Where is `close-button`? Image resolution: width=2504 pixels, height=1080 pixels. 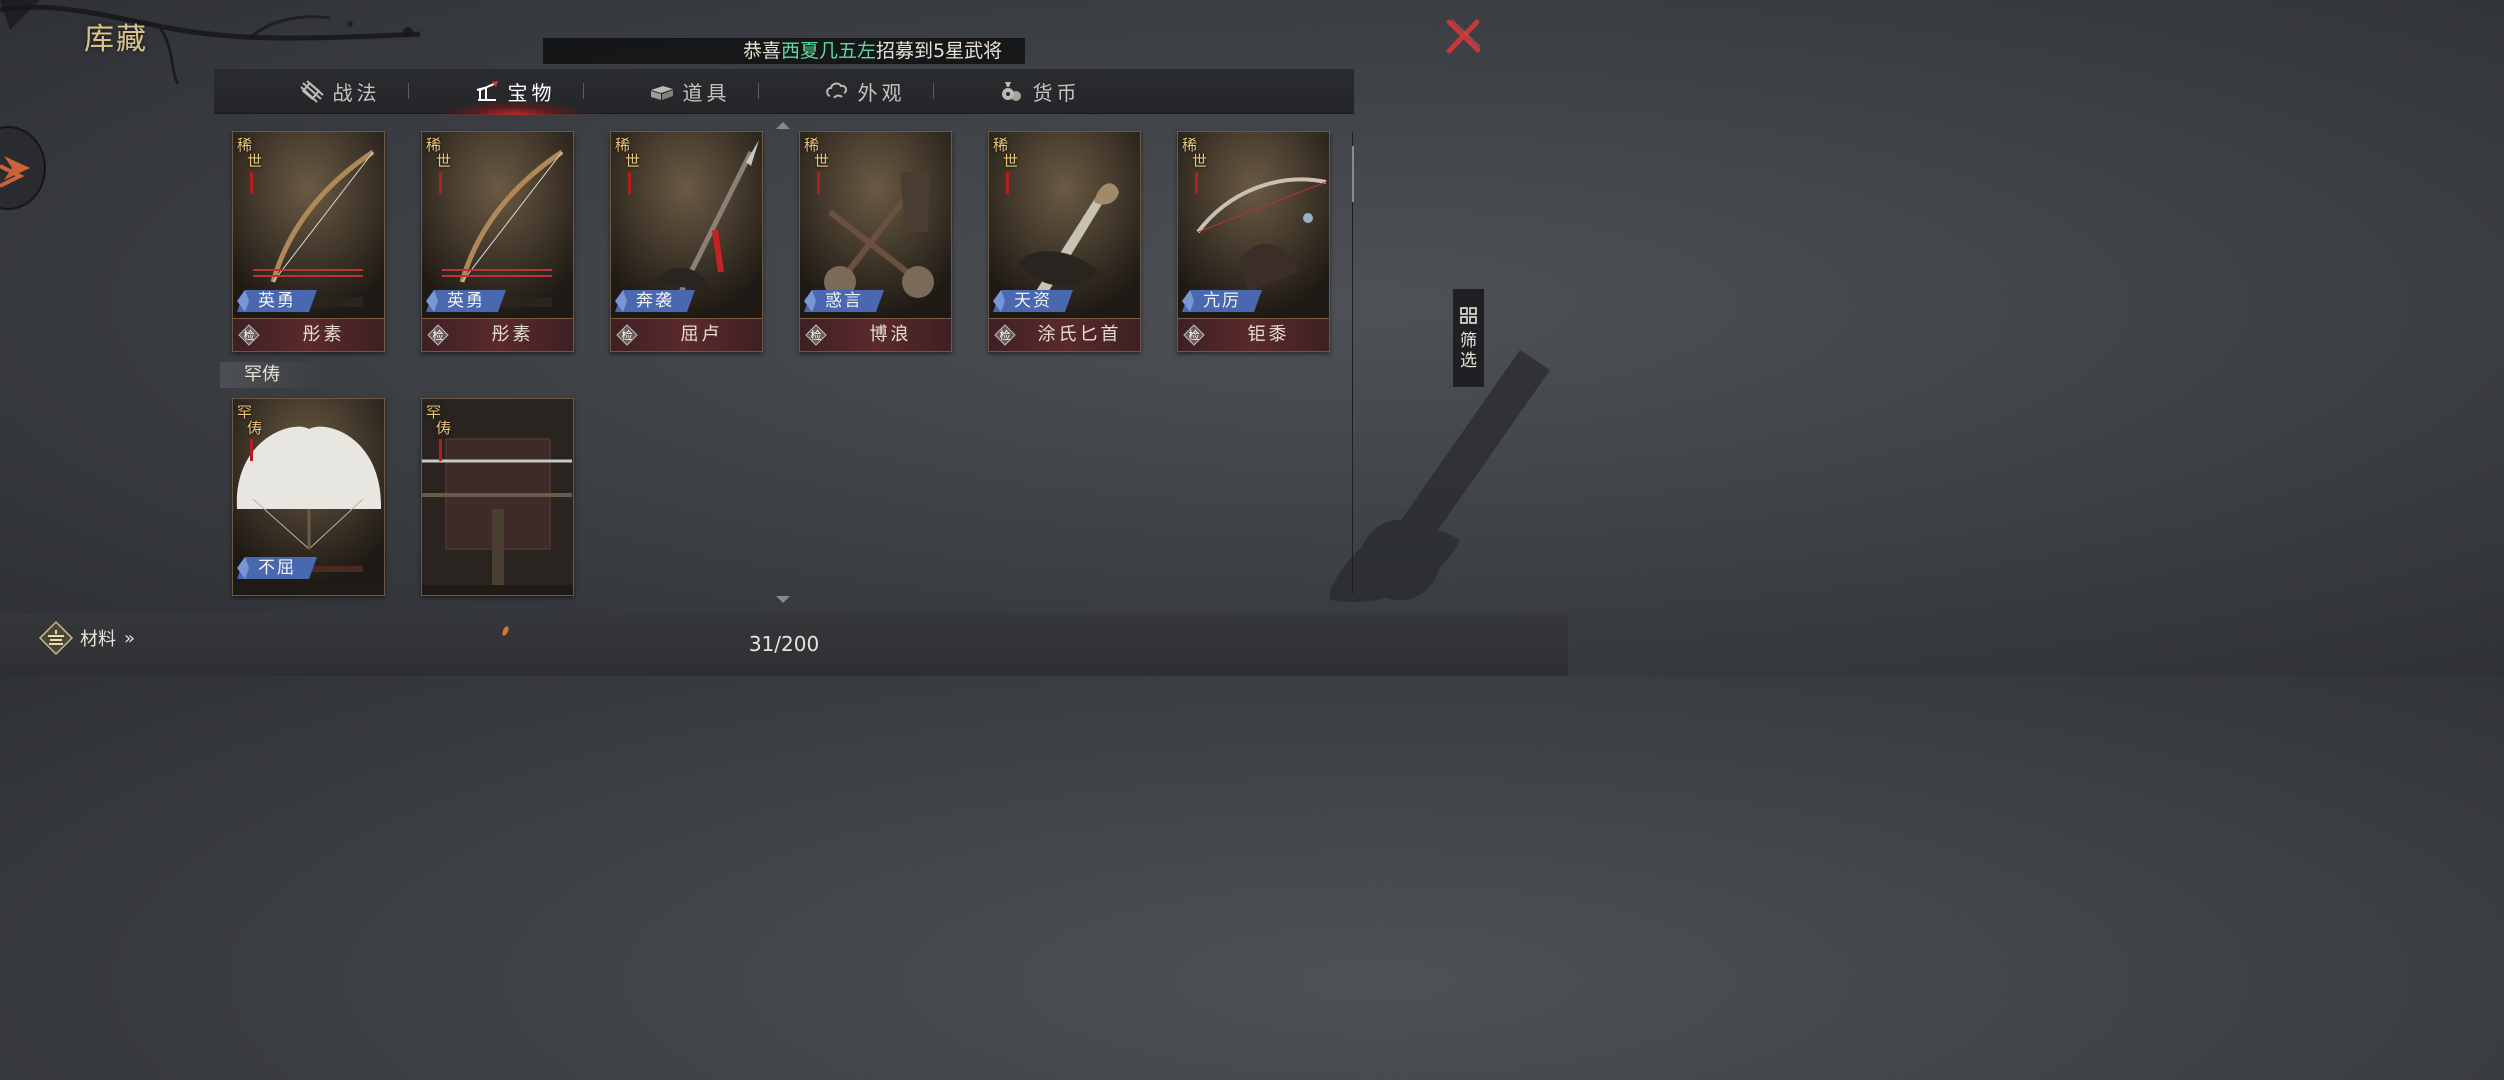 close-button is located at coordinates (1463, 37).